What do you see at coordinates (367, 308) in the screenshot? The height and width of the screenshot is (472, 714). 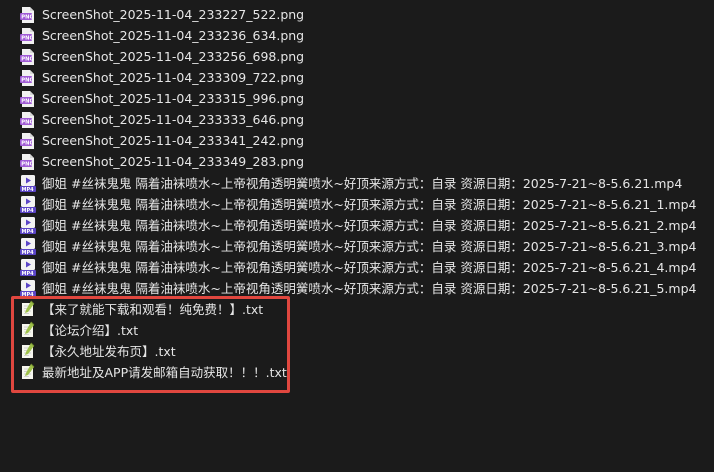 I see `list-item: 【来了就能下载和观看！纯免费！】.txt` at bounding box center [367, 308].